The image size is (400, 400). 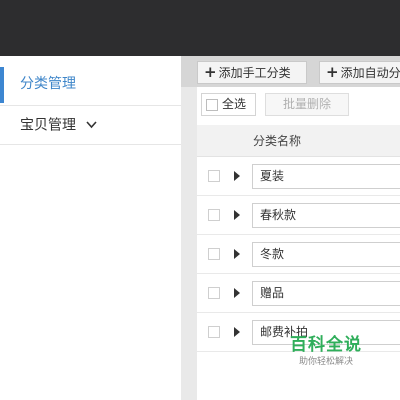 I want to click on table-row: 春秋款, so click(x=298, y=215).